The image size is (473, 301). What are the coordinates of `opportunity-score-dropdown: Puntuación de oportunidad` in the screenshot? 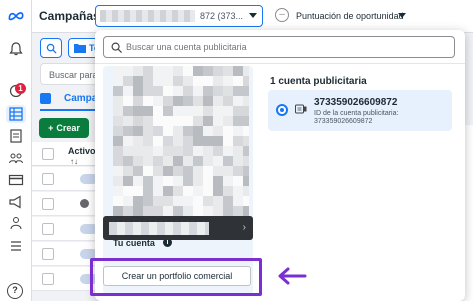 It's located at (350, 16).